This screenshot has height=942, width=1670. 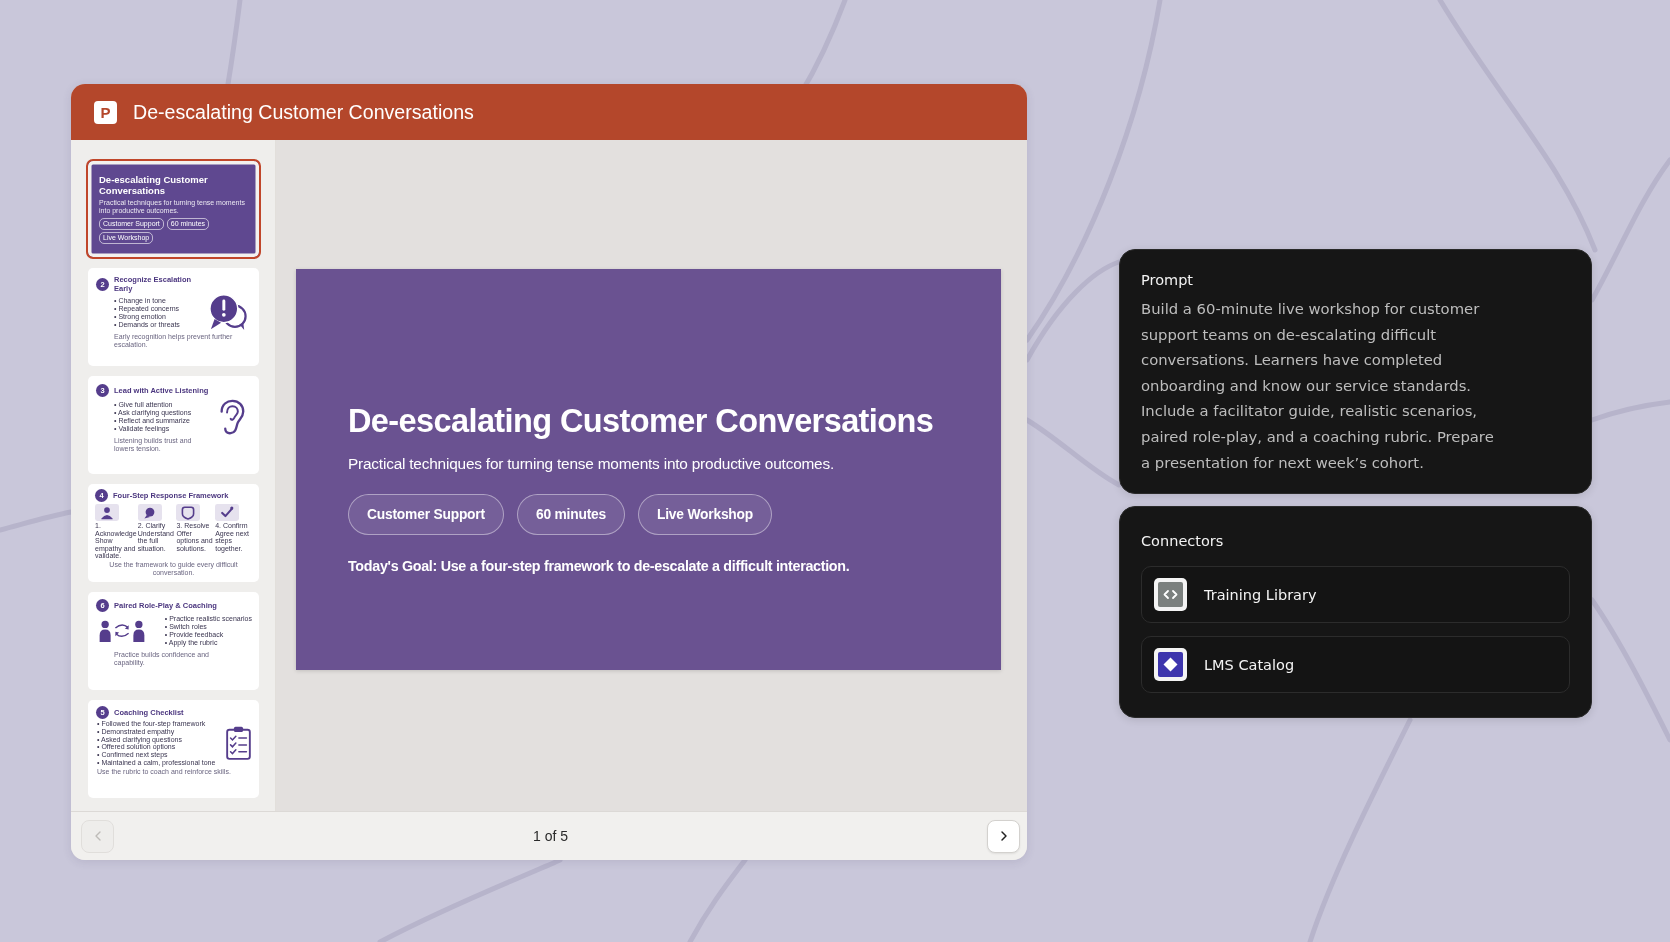 I want to click on check-icon, so click(x=227, y=512).